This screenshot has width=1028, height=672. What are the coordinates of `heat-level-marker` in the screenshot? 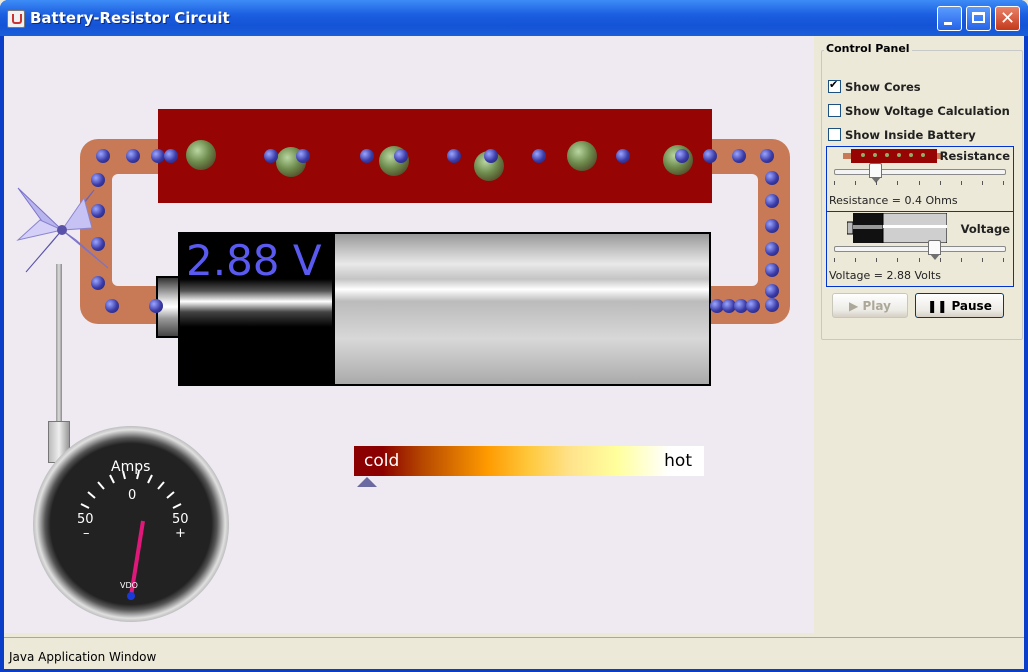 It's located at (367, 482).